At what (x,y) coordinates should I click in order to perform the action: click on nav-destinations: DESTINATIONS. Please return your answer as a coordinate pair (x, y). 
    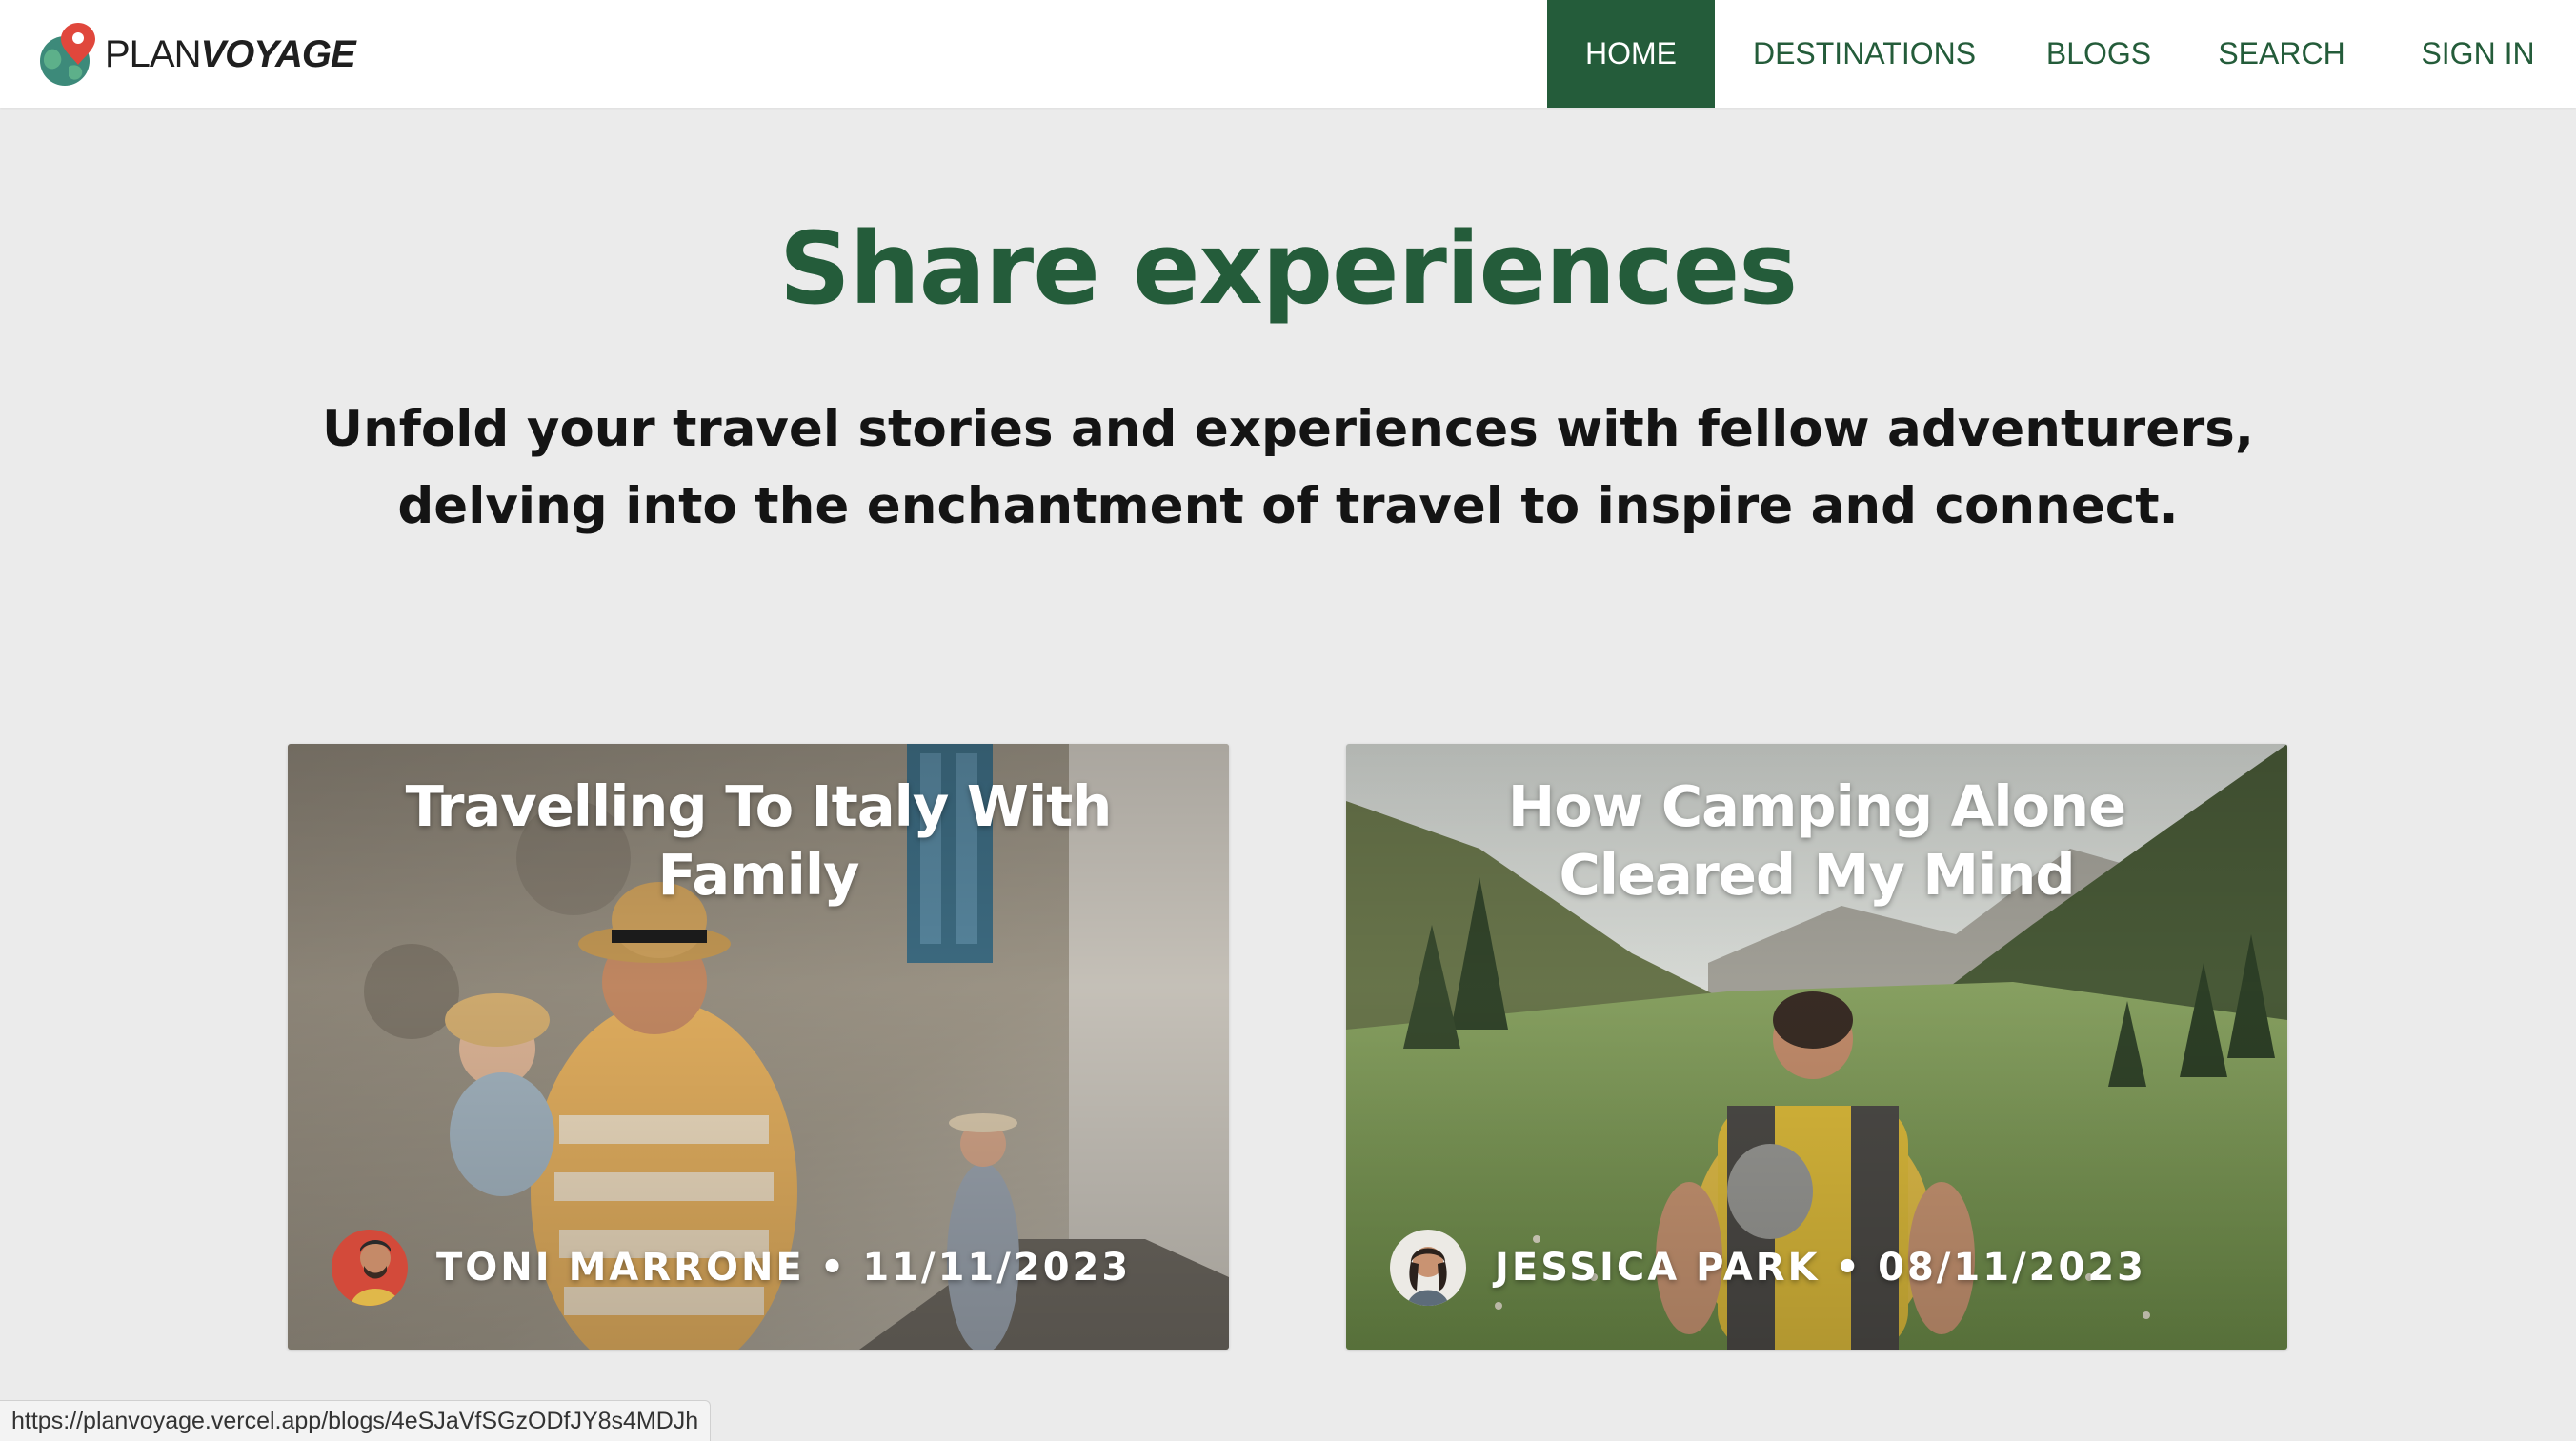
    Looking at the image, I should click on (1865, 54).